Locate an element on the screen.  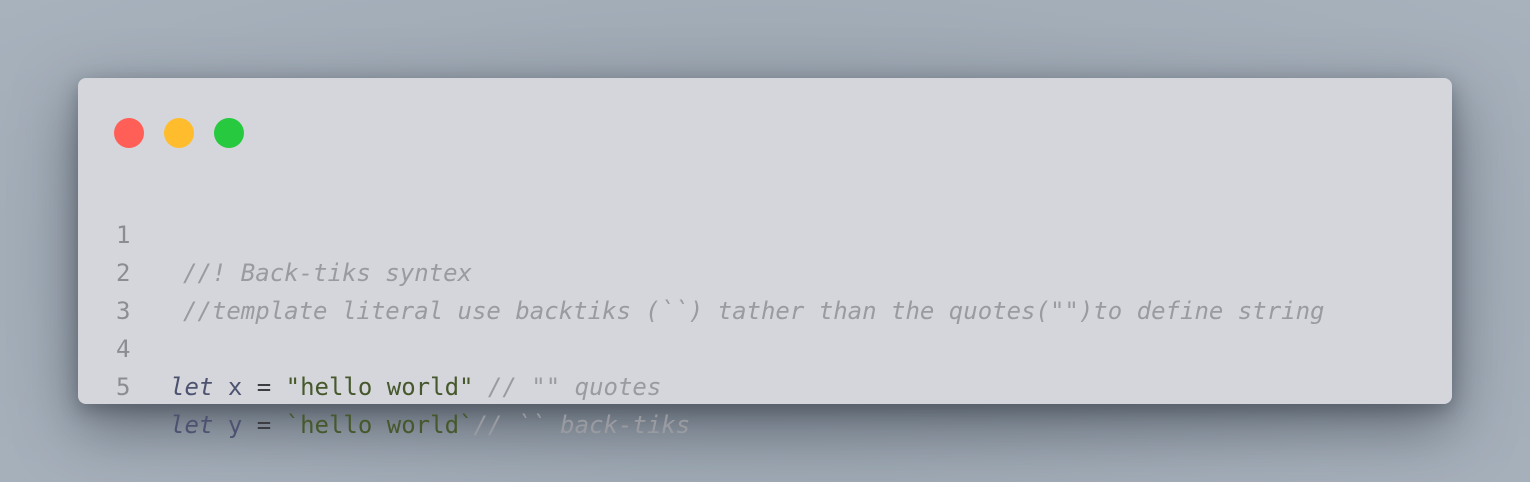
code-string: `hello world` is located at coordinates (379, 425).